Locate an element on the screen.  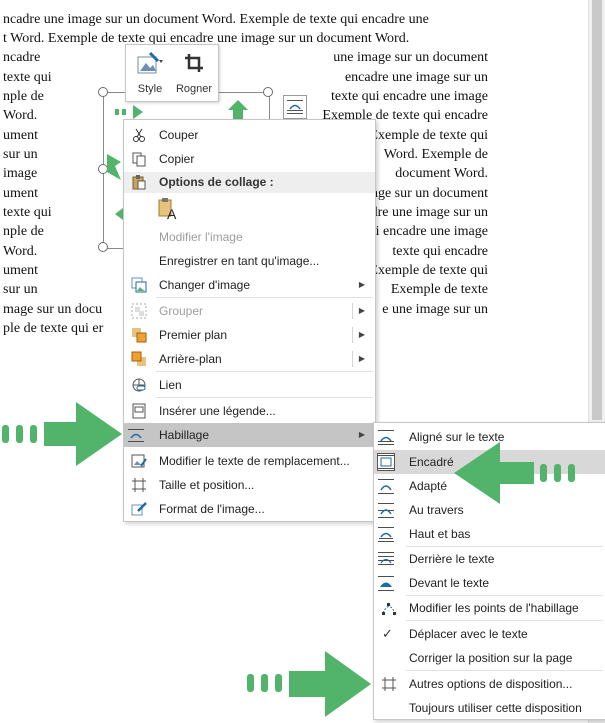
paste-text-only-icon: A is located at coordinates (167, 210).